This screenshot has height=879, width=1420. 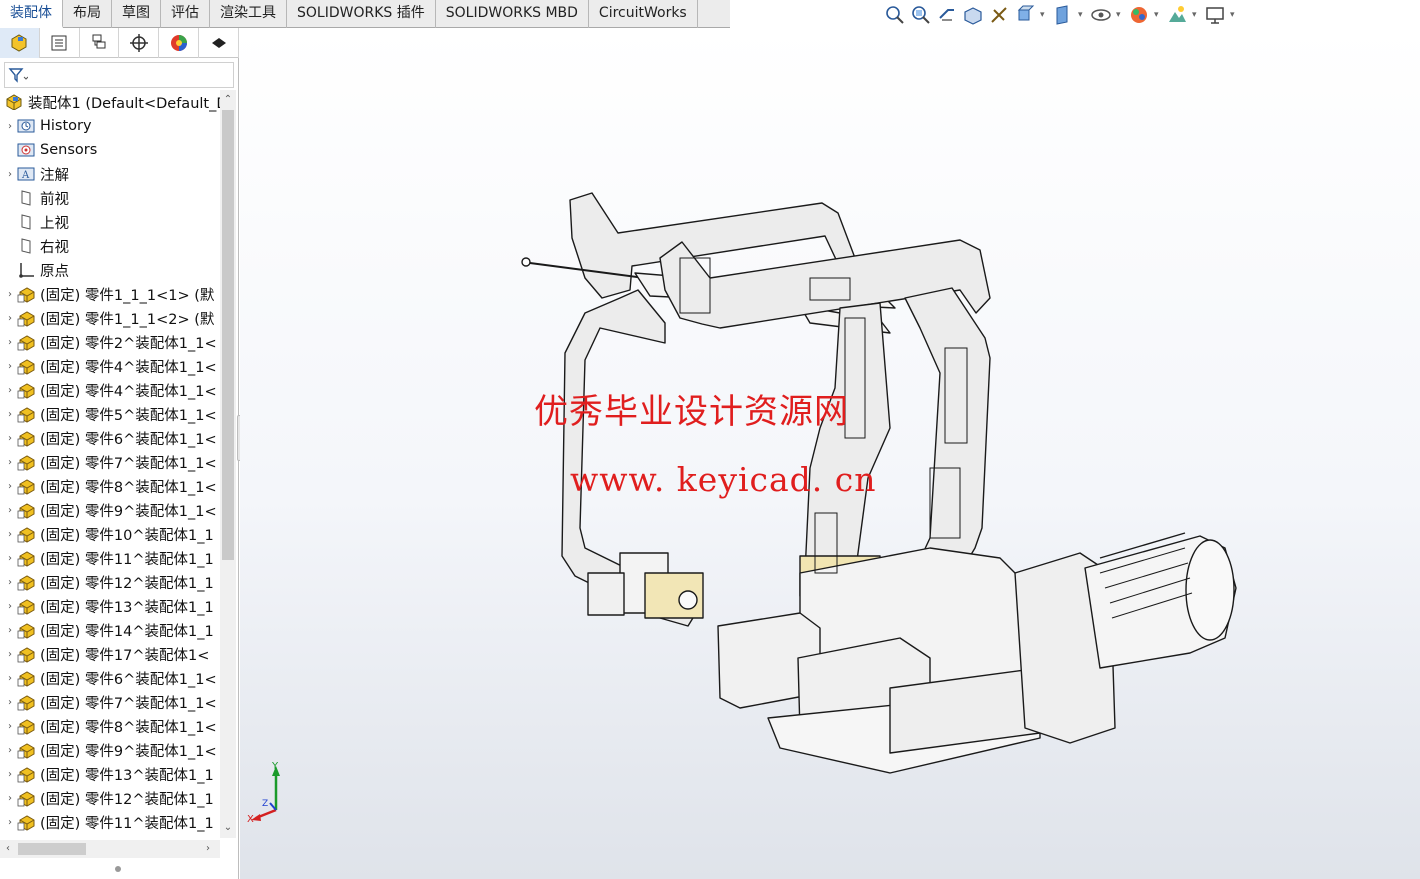 I want to click on section-view-icon, so click(x=973, y=15).